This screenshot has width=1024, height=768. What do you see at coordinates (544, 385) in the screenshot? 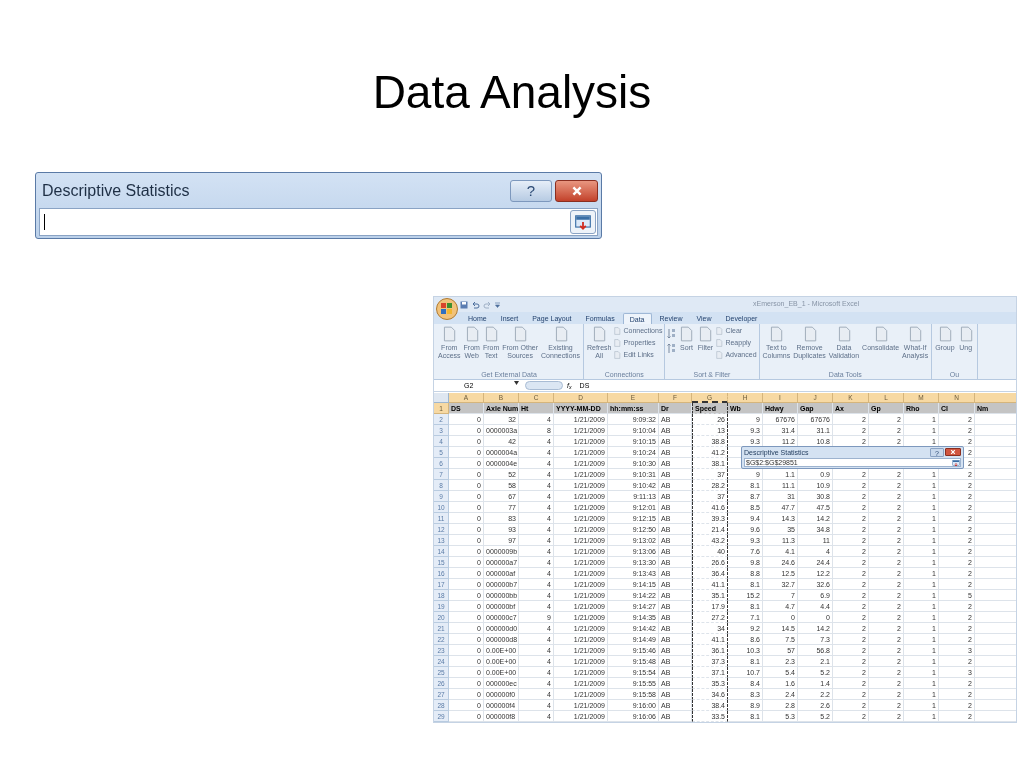
I see `formula-controls` at bounding box center [544, 385].